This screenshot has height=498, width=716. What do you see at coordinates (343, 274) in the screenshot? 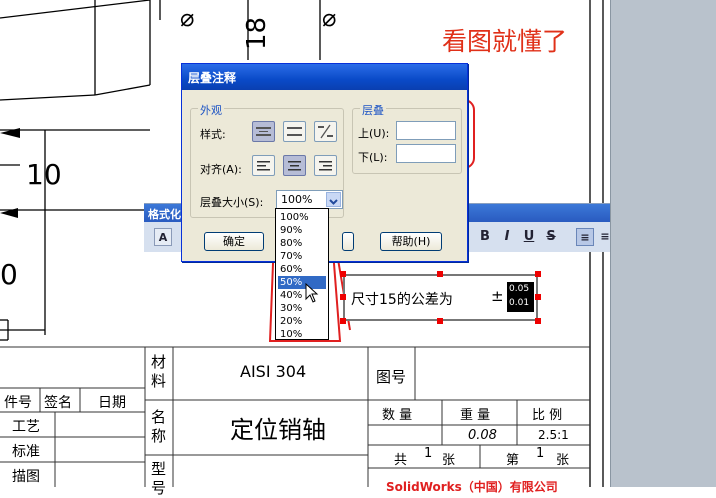
I see `handle-tl` at bounding box center [343, 274].